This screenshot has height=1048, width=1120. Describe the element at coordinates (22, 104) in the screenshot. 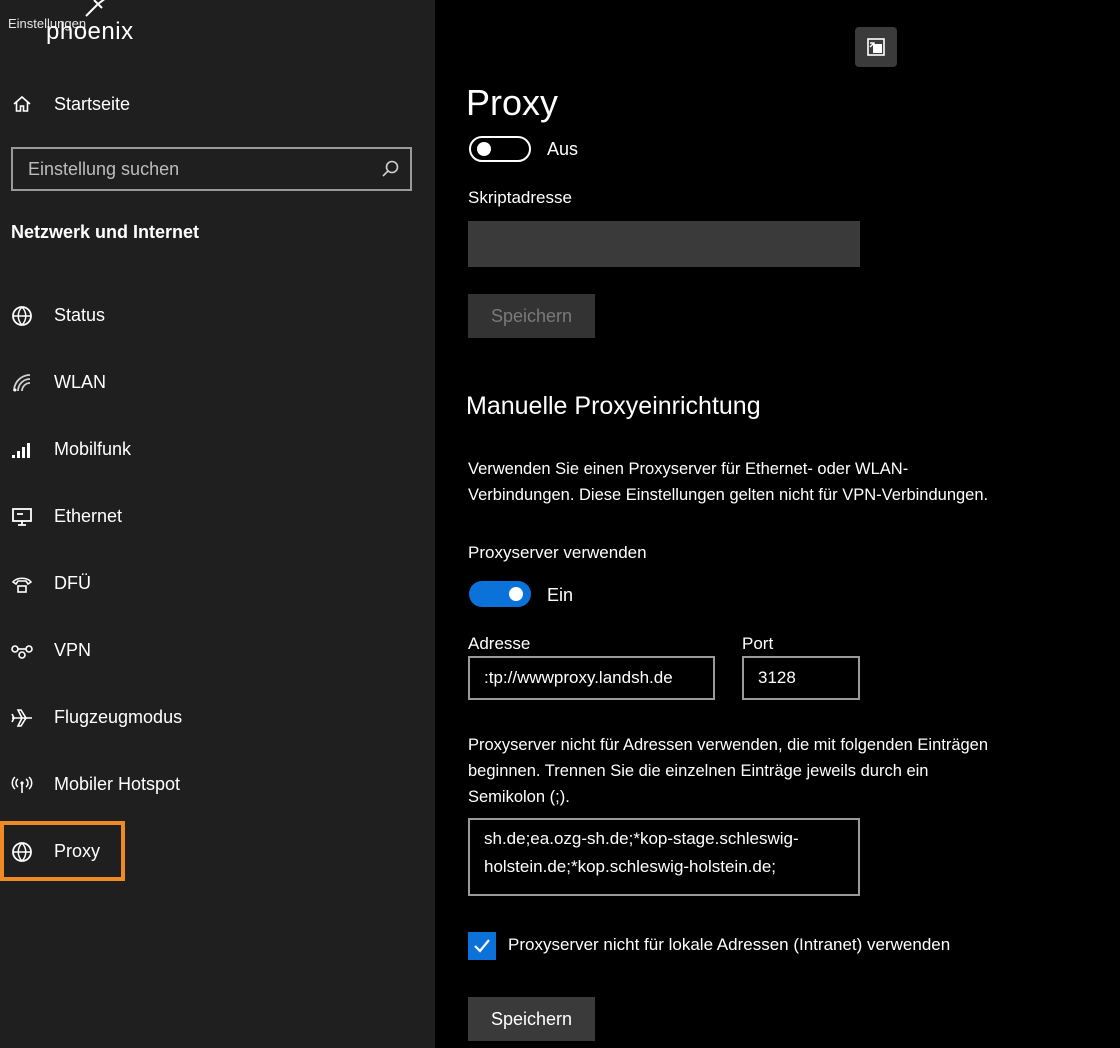

I see `home-icon` at that location.